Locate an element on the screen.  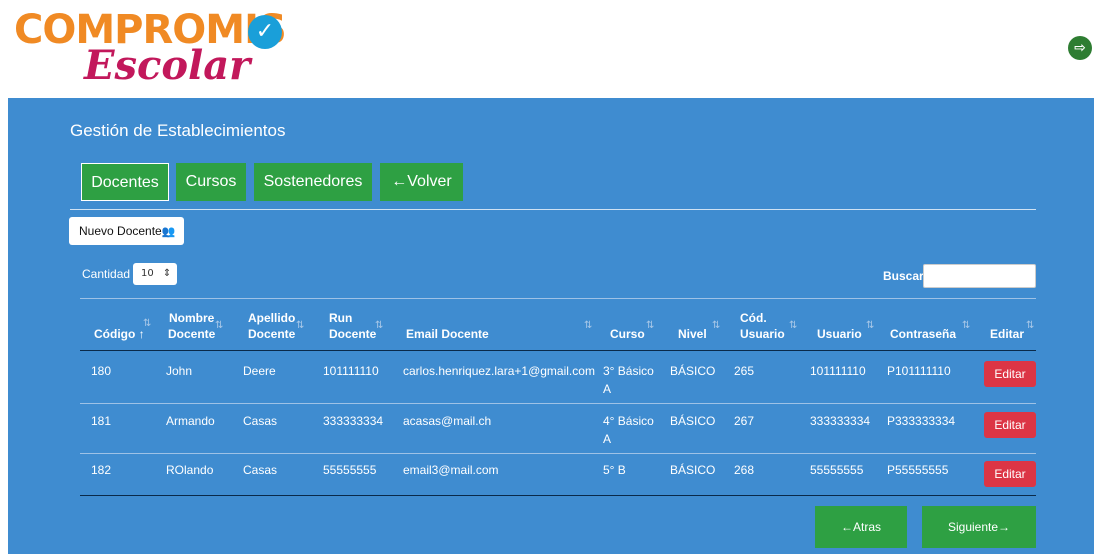
col-header-label-line2: Usuario is located at coordinates (762, 334).